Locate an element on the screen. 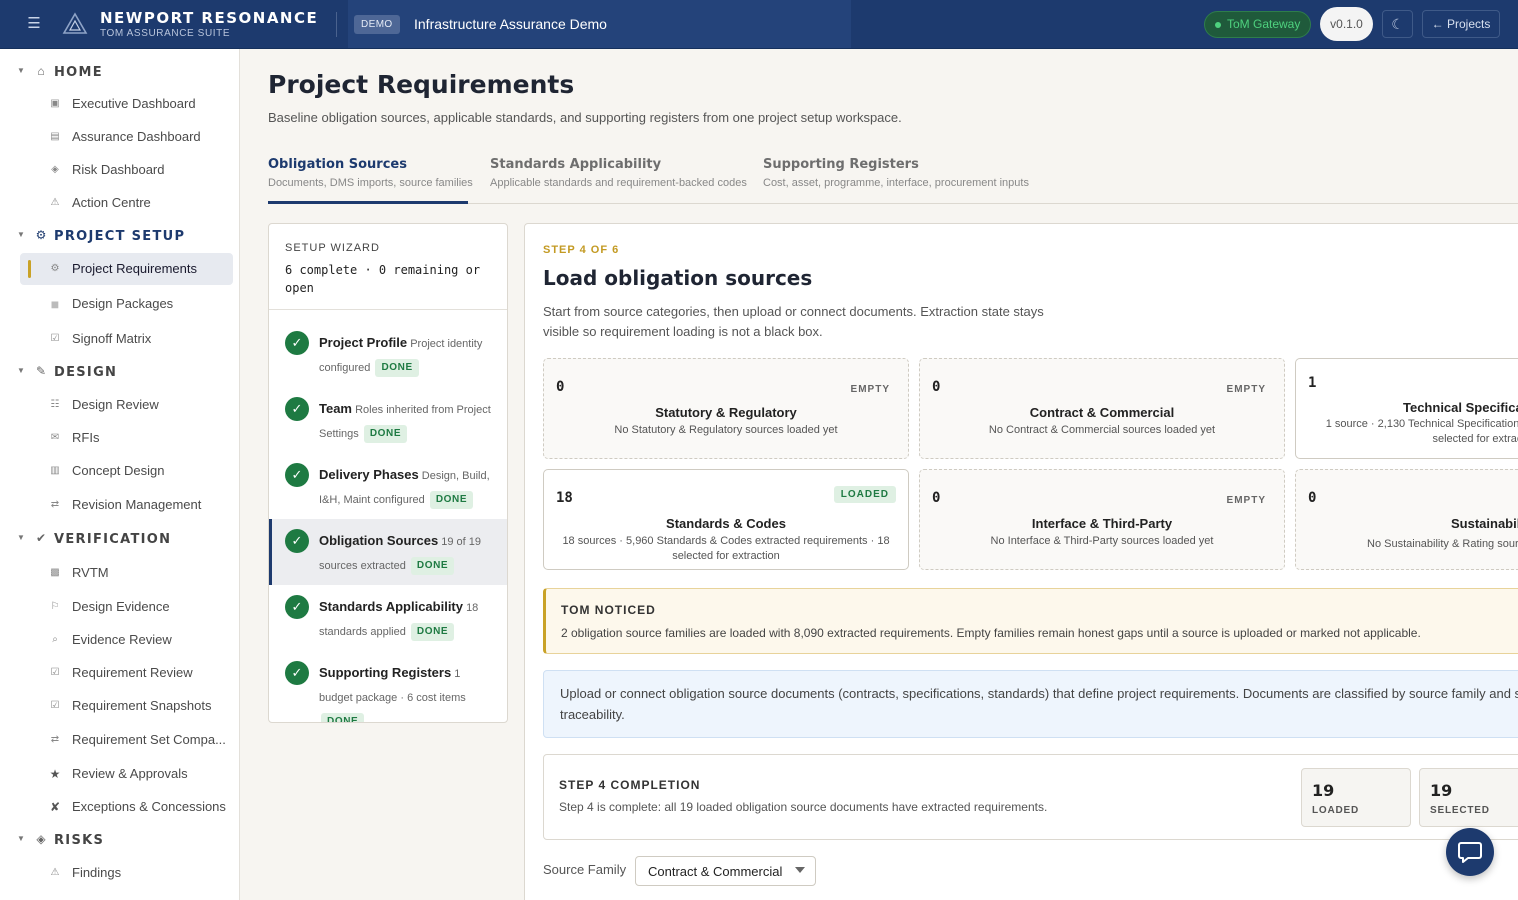  source-family-label: Source Family is located at coordinates (585, 869).